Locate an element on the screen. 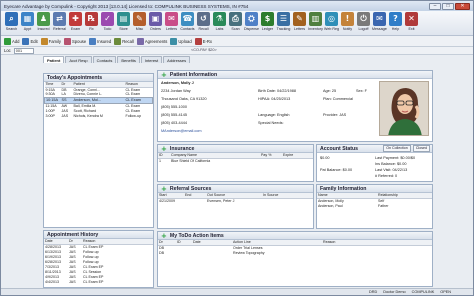  toolbar-button-todo: ✓ Todo is located at coordinates (107, 21).